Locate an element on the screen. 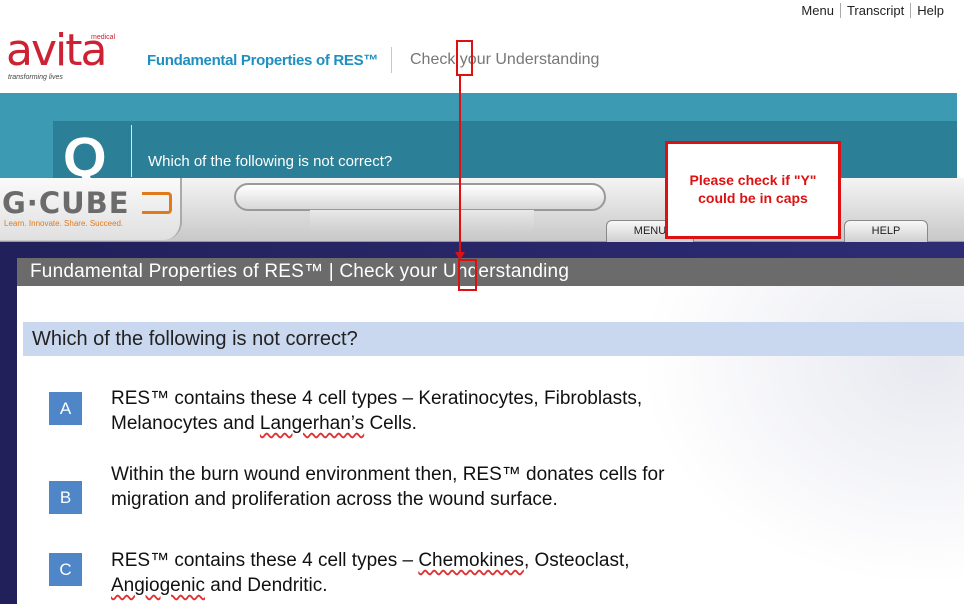 Image resolution: width=964 pixels, height=604 pixels. option-c-letter: C is located at coordinates (65, 569).